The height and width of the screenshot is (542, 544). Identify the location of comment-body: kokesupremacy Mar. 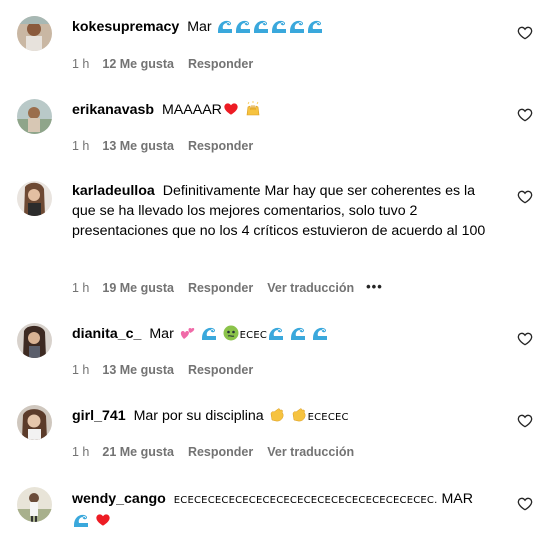
(286, 27).